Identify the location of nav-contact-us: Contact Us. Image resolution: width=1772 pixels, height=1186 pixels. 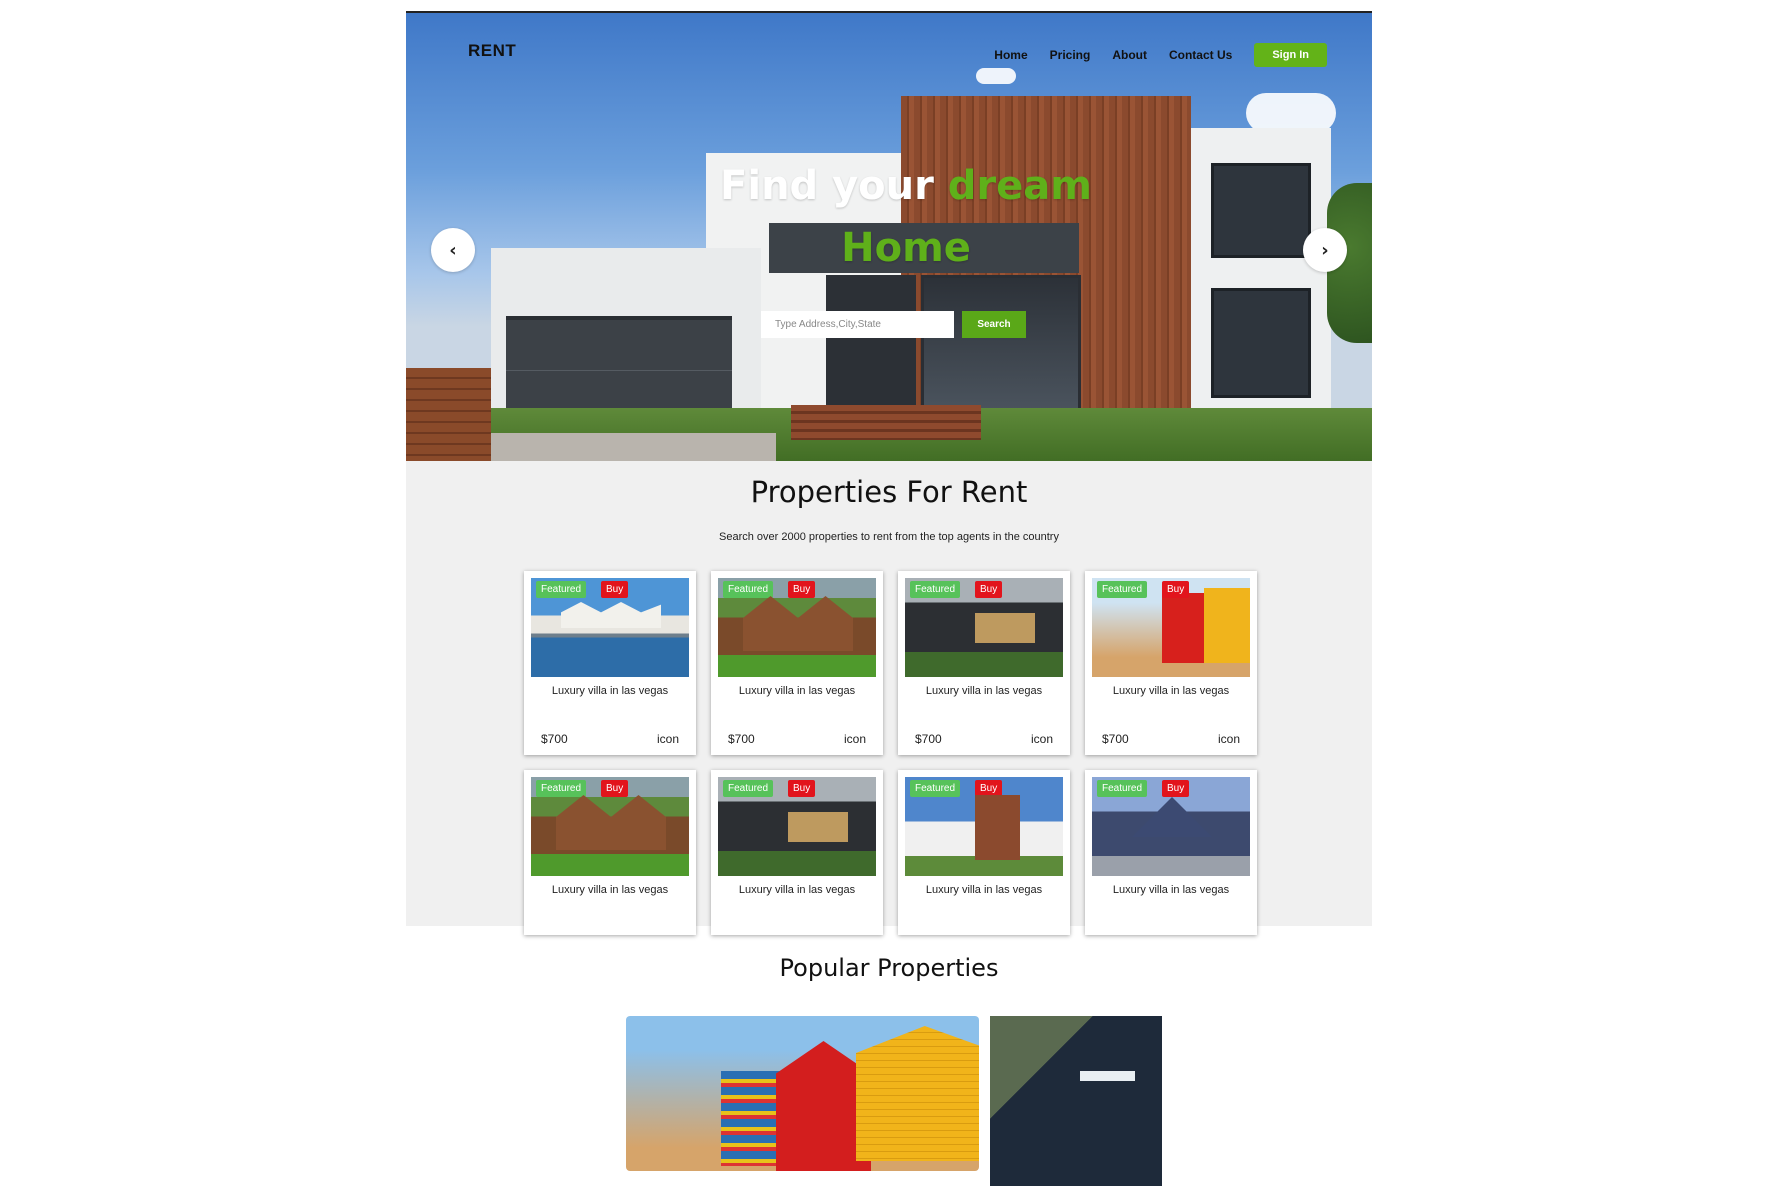
(1200, 55).